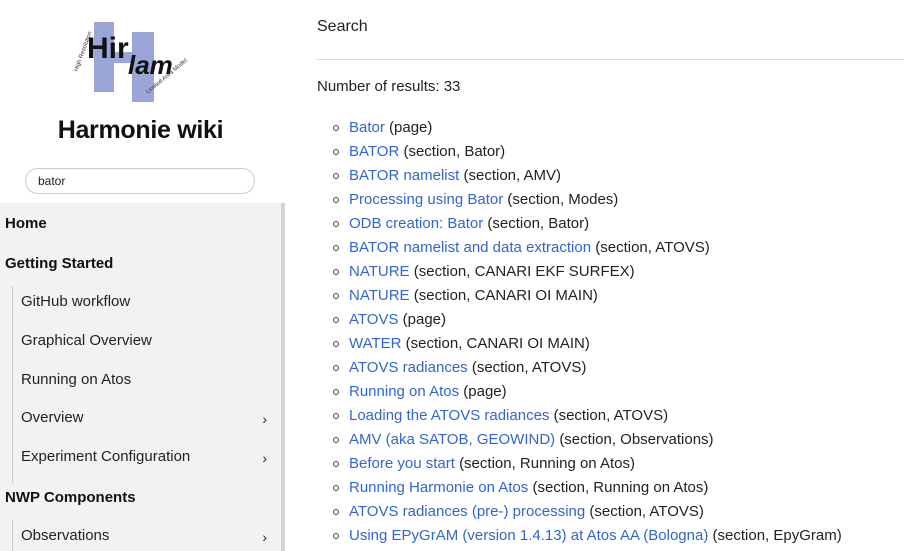  I want to click on result-link: Loading the ATOVS radiances, so click(449, 415).